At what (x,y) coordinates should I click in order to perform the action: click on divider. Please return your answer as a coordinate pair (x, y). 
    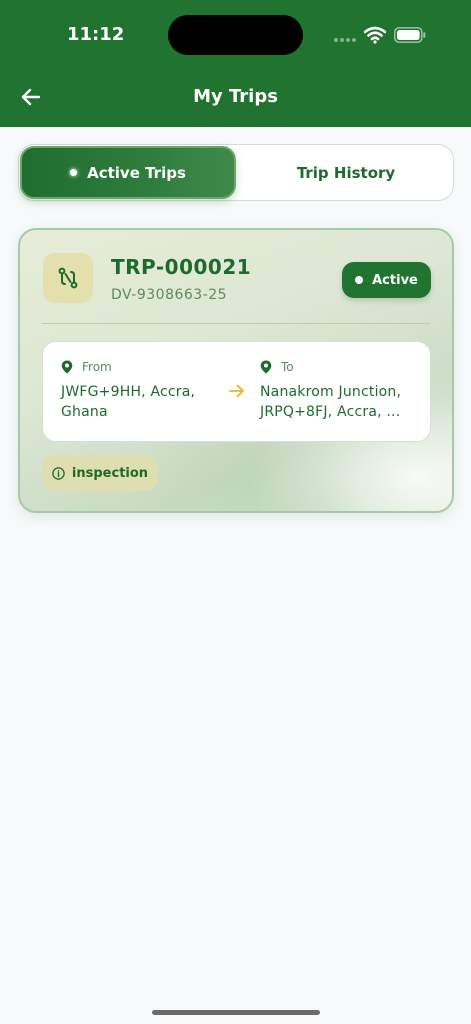
    Looking at the image, I should click on (236, 323).